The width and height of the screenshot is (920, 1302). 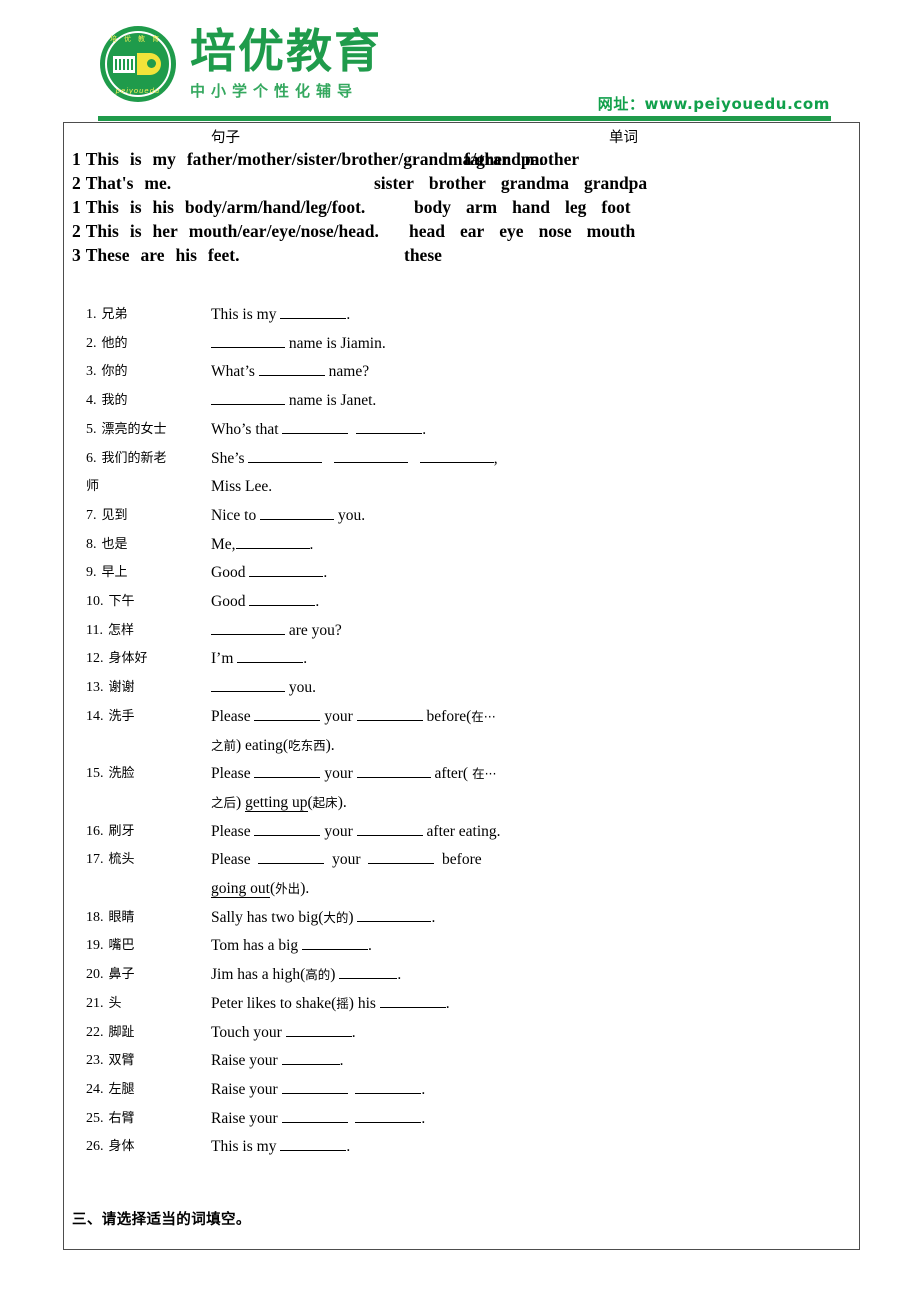 I want to click on exercise-number: 17., so click(x=95, y=860).